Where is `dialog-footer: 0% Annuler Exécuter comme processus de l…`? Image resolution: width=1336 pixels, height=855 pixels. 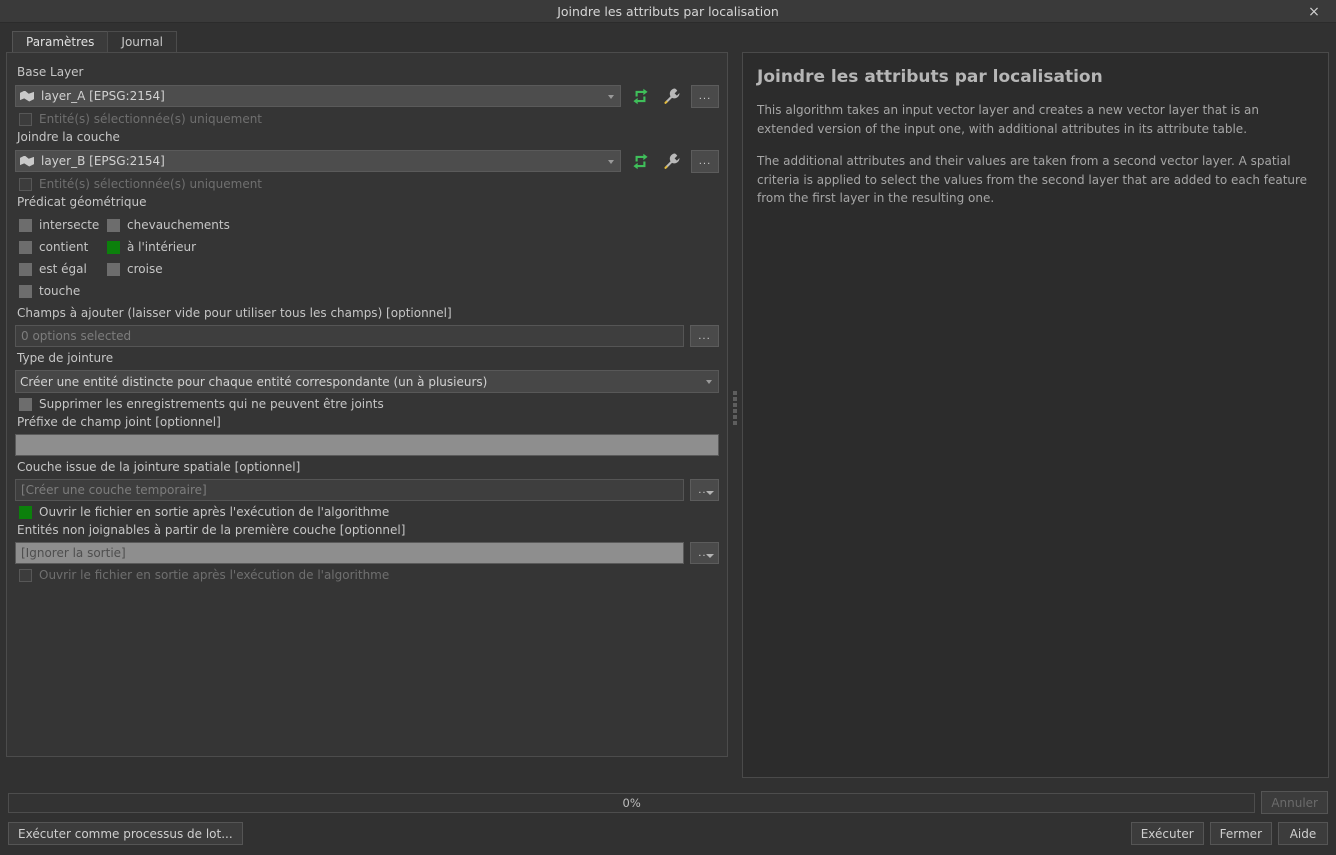 dialog-footer: 0% Annuler Exécuter comme processus de l… is located at coordinates (668, 815).